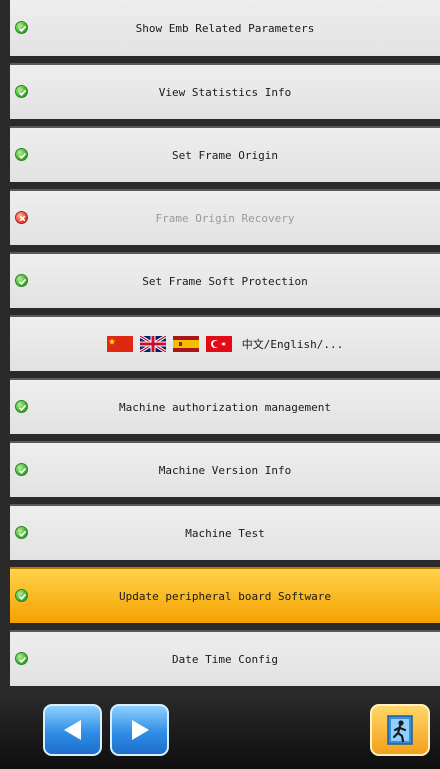 The width and height of the screenshot is (440, 769). I want to click on status-error-icon, so click(21, 217).